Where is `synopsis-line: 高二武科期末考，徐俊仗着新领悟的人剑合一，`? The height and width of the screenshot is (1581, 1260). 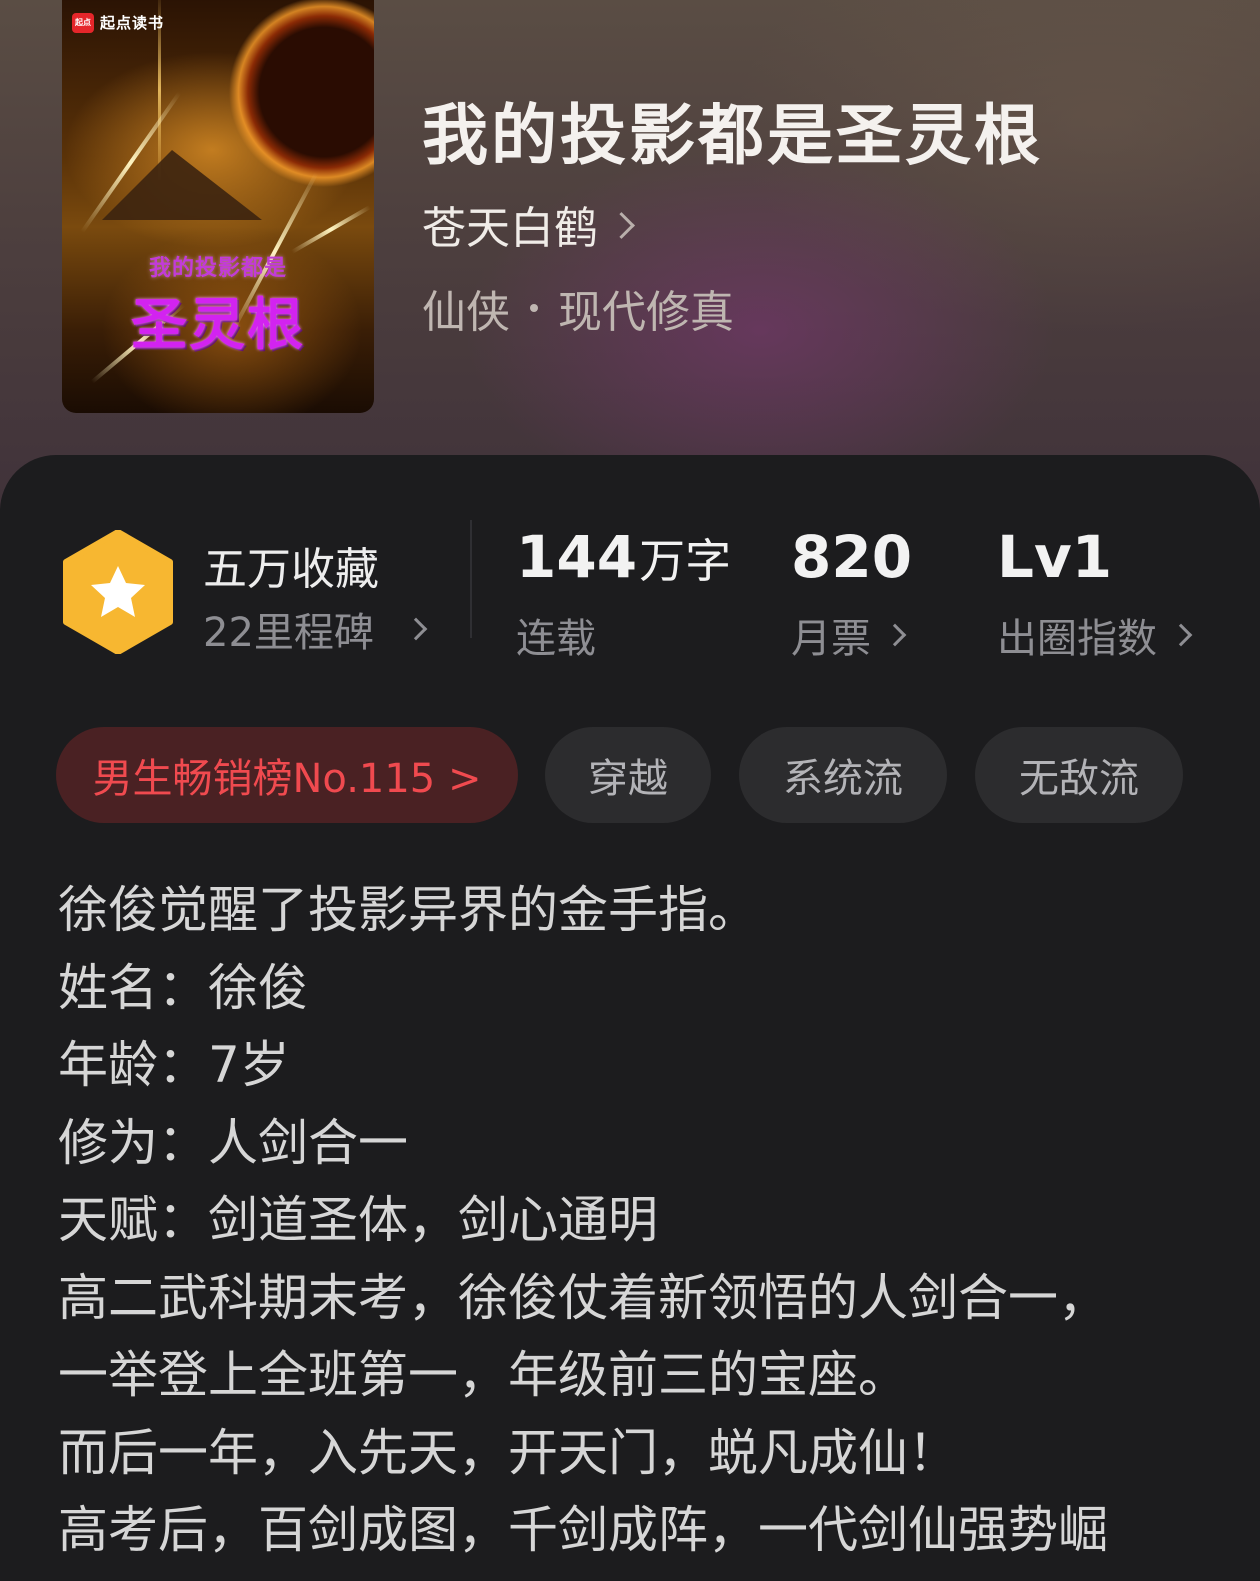
synopsis-line: 高二武科期末考，徐俊仗着新领悟的人剑合一， is located at coordinates (583, 1297).